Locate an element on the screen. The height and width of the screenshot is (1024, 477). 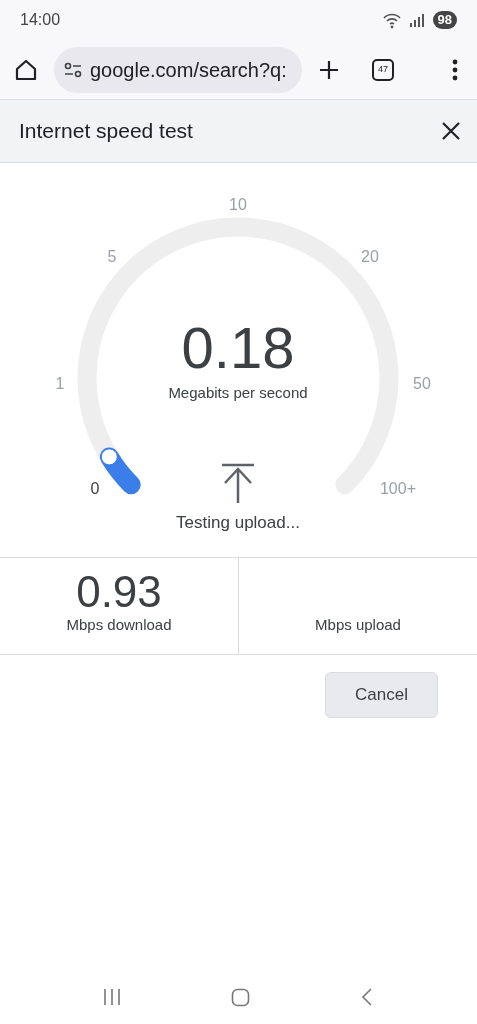
home-nav-icon is located at coordinates (240, 997).